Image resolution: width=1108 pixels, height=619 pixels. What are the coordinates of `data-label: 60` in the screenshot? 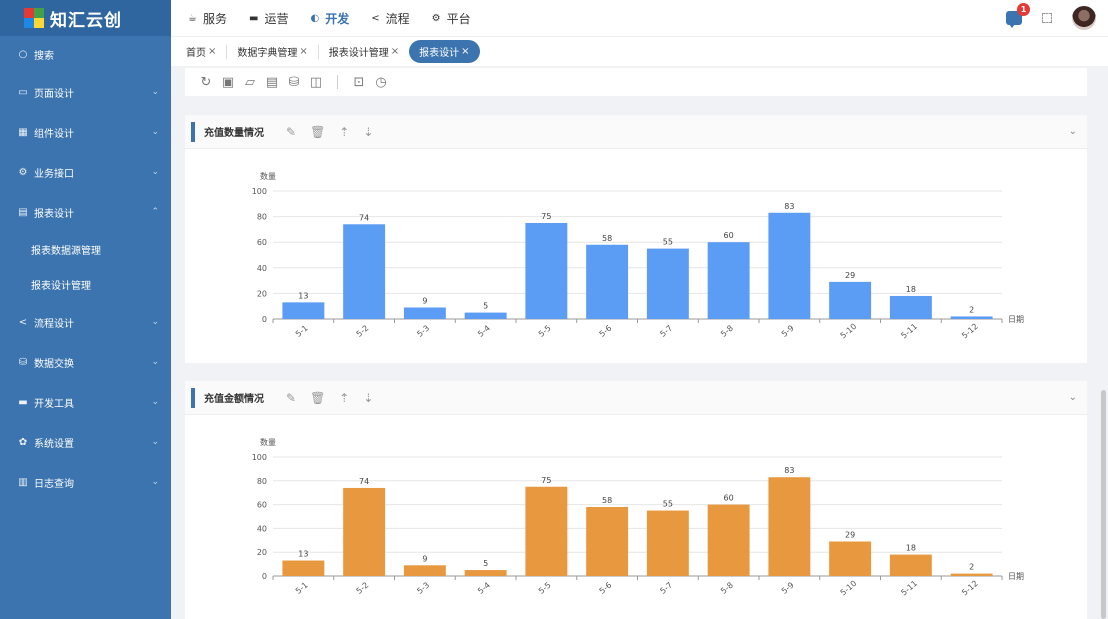 It's located at (729, 498).